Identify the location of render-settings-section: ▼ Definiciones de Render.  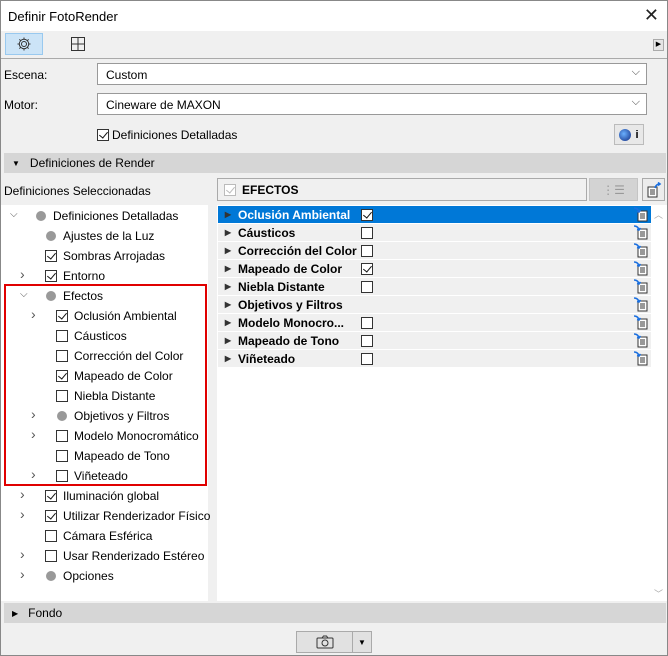
(335, 163).